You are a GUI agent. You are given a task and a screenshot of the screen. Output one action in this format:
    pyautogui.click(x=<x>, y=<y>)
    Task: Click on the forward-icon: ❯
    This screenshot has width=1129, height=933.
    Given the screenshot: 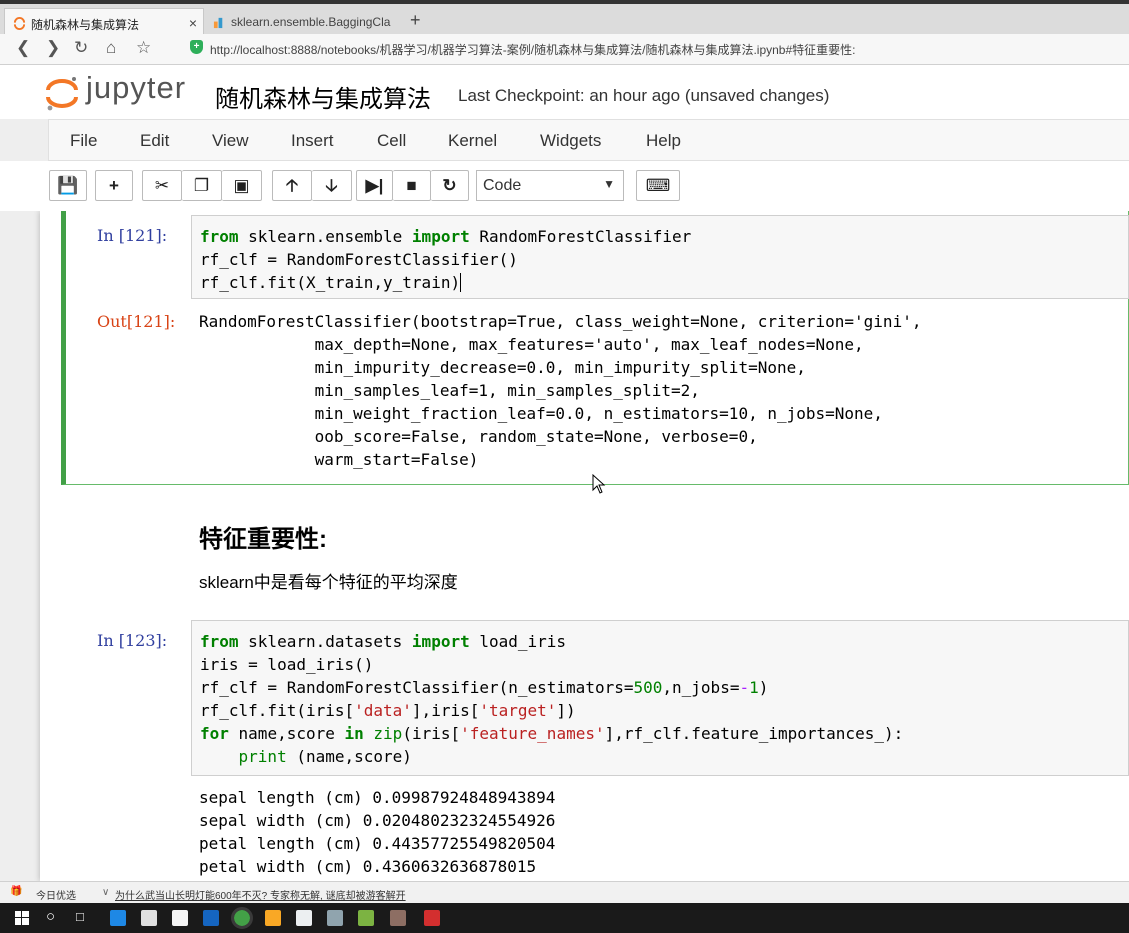 What is the action you would take?
    pyautogui.click(x=53, y=48)
    